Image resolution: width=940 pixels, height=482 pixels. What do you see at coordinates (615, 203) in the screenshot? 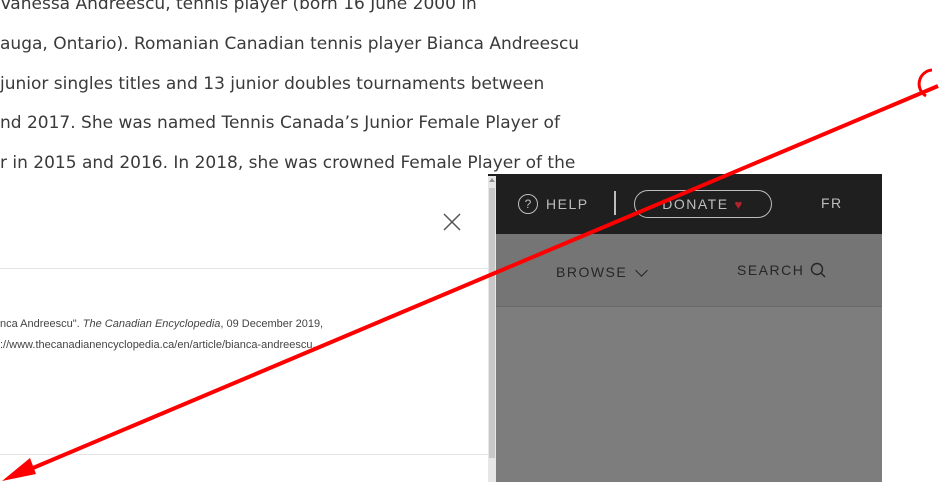
I see `header-divider` at bounding box center [615, 203].